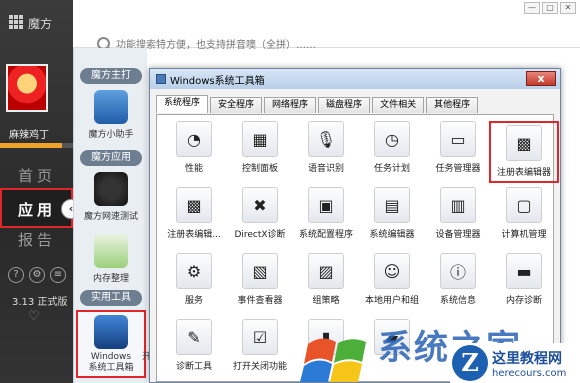 The height and width of the screenshot is (383, 580). I want to click on program-item: ▬ 内存诊断, so click(524, 279).